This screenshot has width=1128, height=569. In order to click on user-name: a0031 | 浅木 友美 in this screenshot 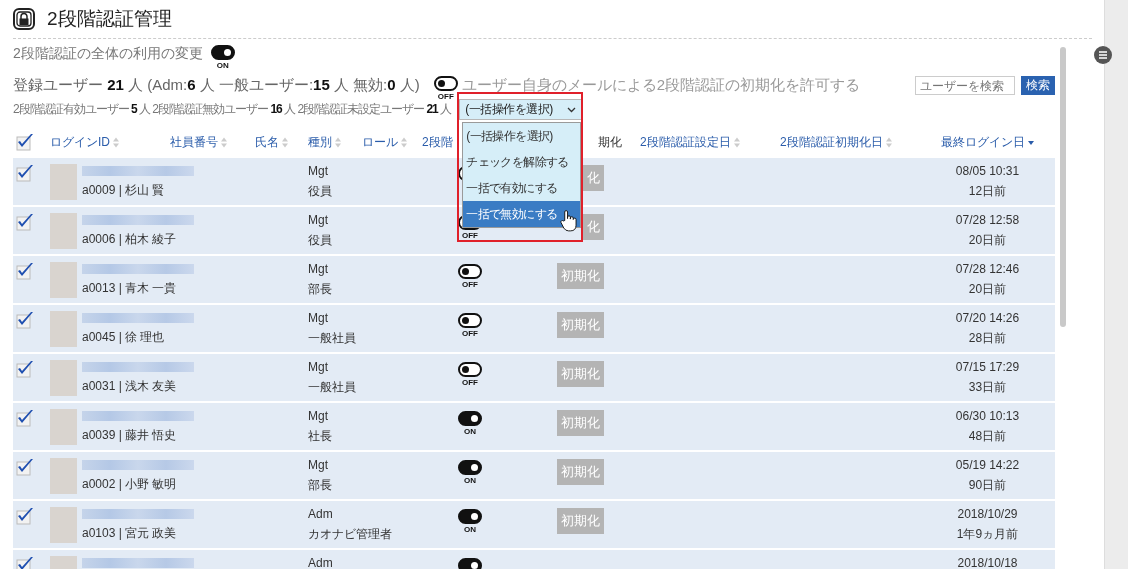, I will do `click(130, 386)`.